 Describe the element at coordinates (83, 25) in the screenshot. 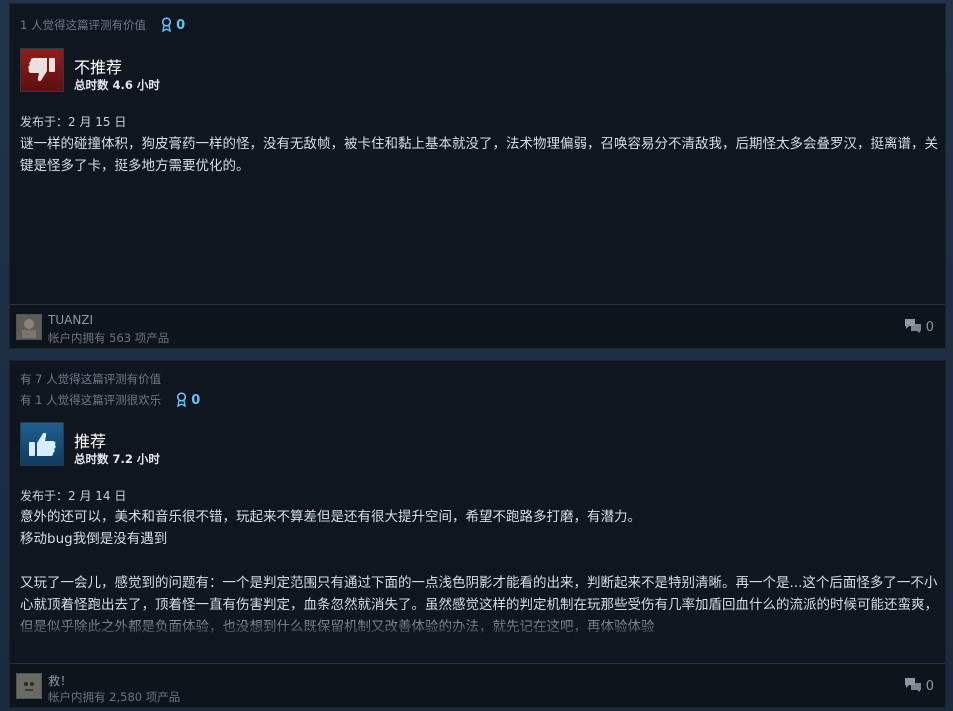

I see `helpful-count: 1 人觉得这篇评测有价值` at that location.